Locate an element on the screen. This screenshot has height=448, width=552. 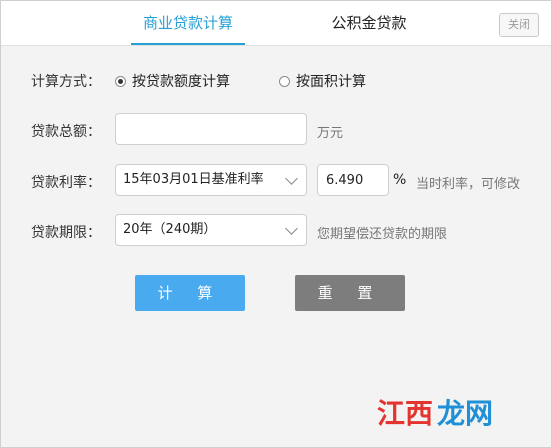
loan-amount-input is located at coordinates (211, 129).